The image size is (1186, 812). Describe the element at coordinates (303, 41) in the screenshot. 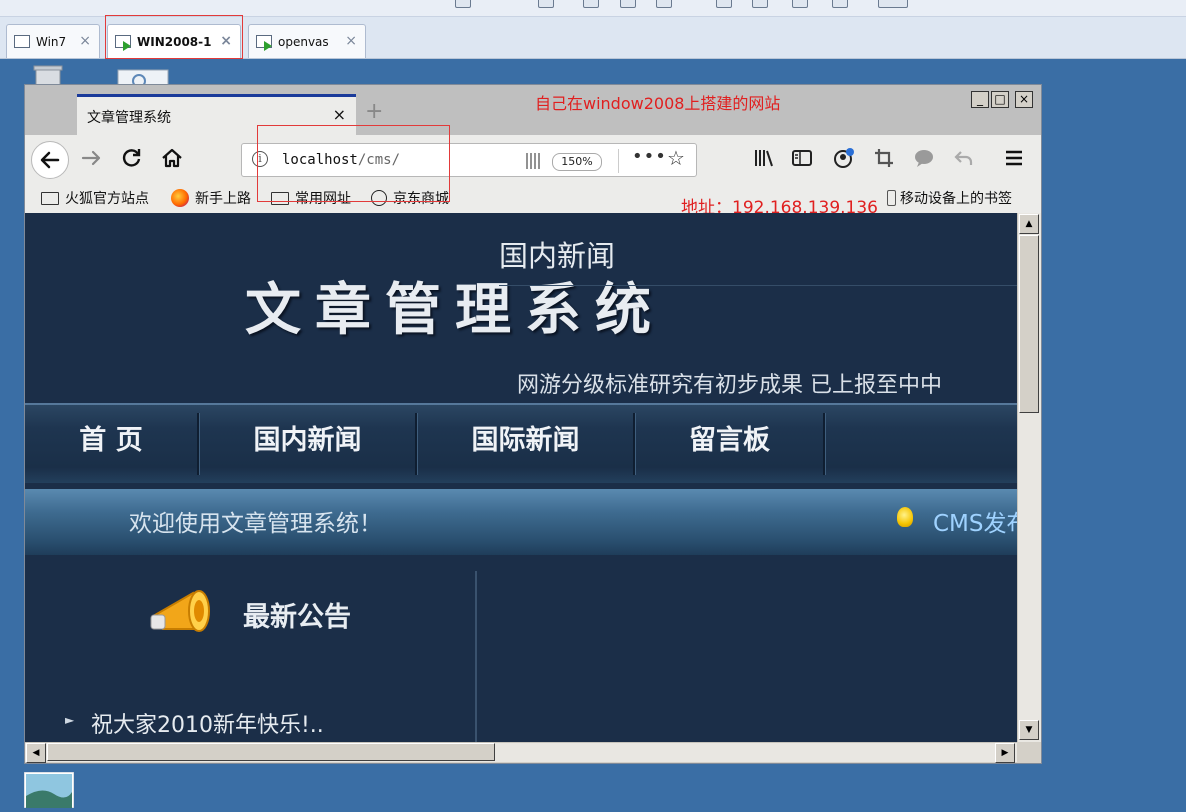

I see `vm-tab-label: openvas` at that location.